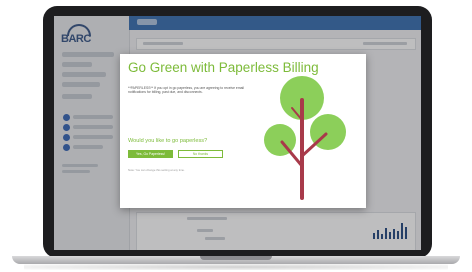 The image size is (472, 272). What do you see at coordinates (236, 258) in the screenshot?
I see `laptop-notch` at bounding box center [236, 258].